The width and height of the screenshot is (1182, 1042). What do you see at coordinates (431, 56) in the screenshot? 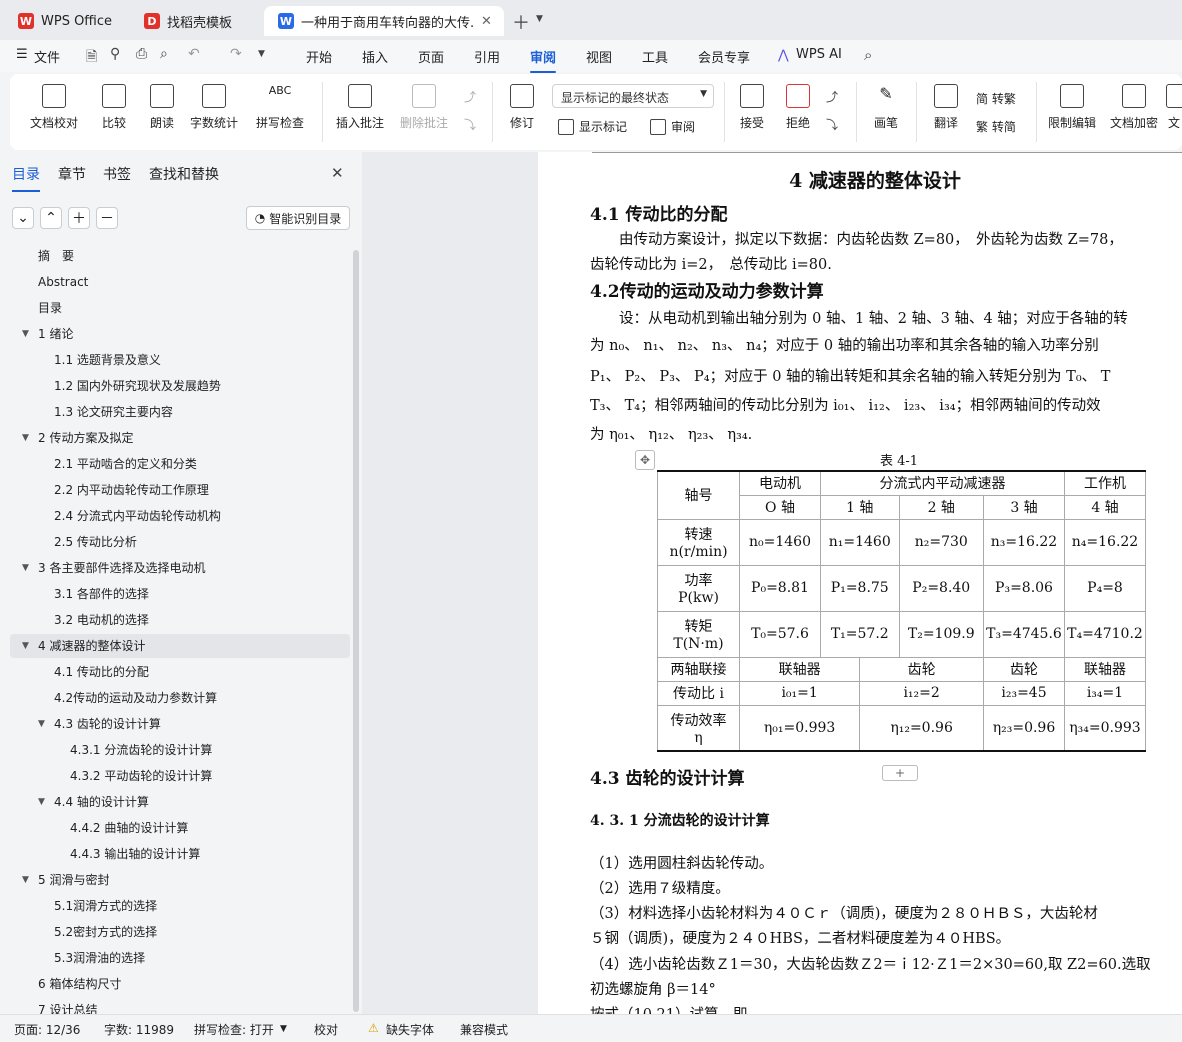
I see `menu-page: 页面` at bounding box center [431, 56].